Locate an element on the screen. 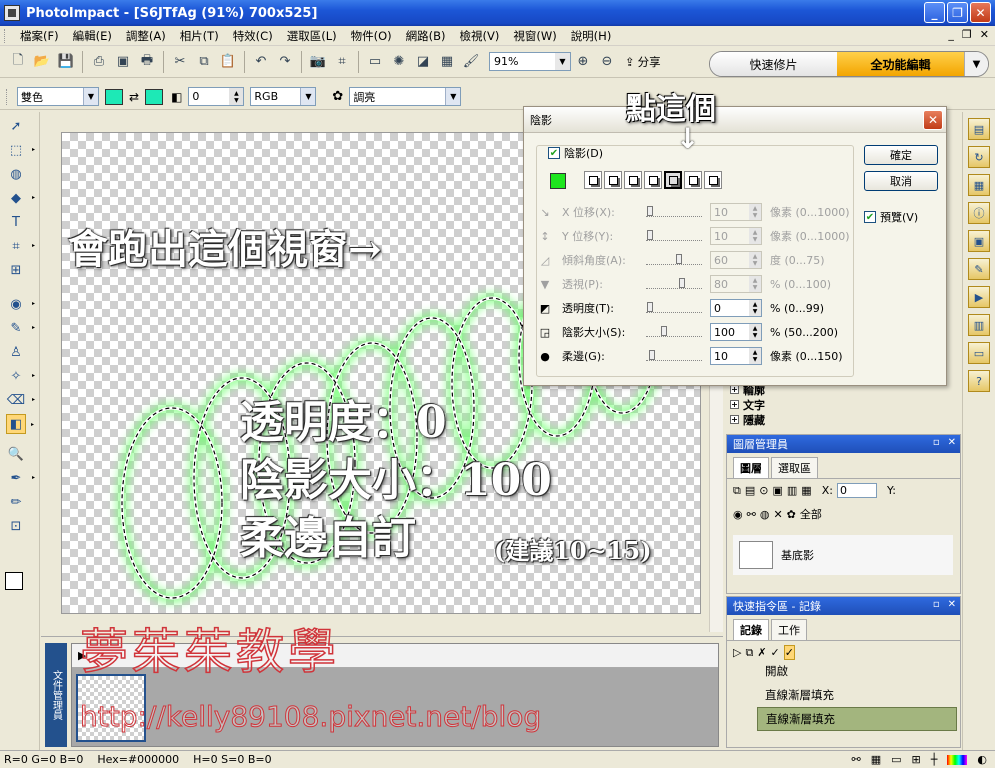 This screenshot has width=995, height=768. doc-restore-icon: ❐ is located at coordinates (967, 34).